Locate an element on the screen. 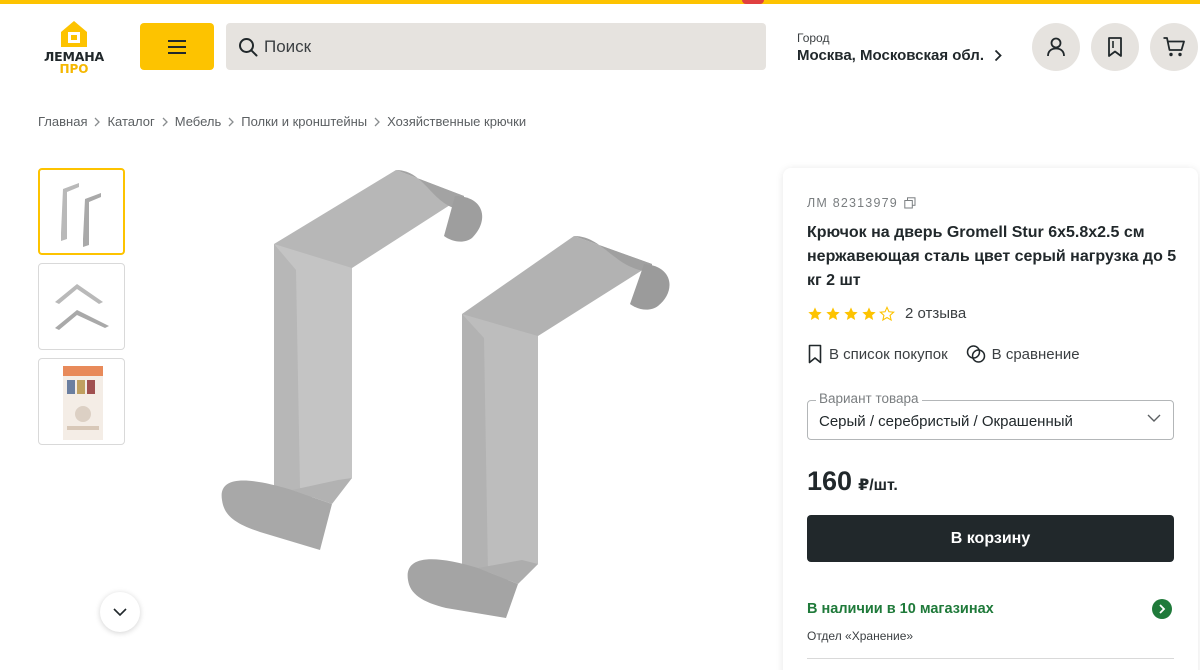 Image resolution: width=1200 pixels, height=670 pixels. user-icon is located at coordinates (1056, 47).